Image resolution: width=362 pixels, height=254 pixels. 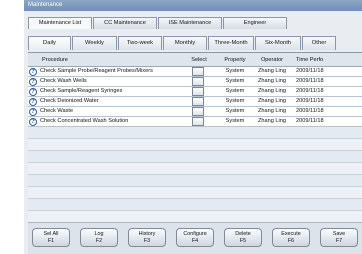 I want to click on button-key: F1, so click(x=51, y=241).